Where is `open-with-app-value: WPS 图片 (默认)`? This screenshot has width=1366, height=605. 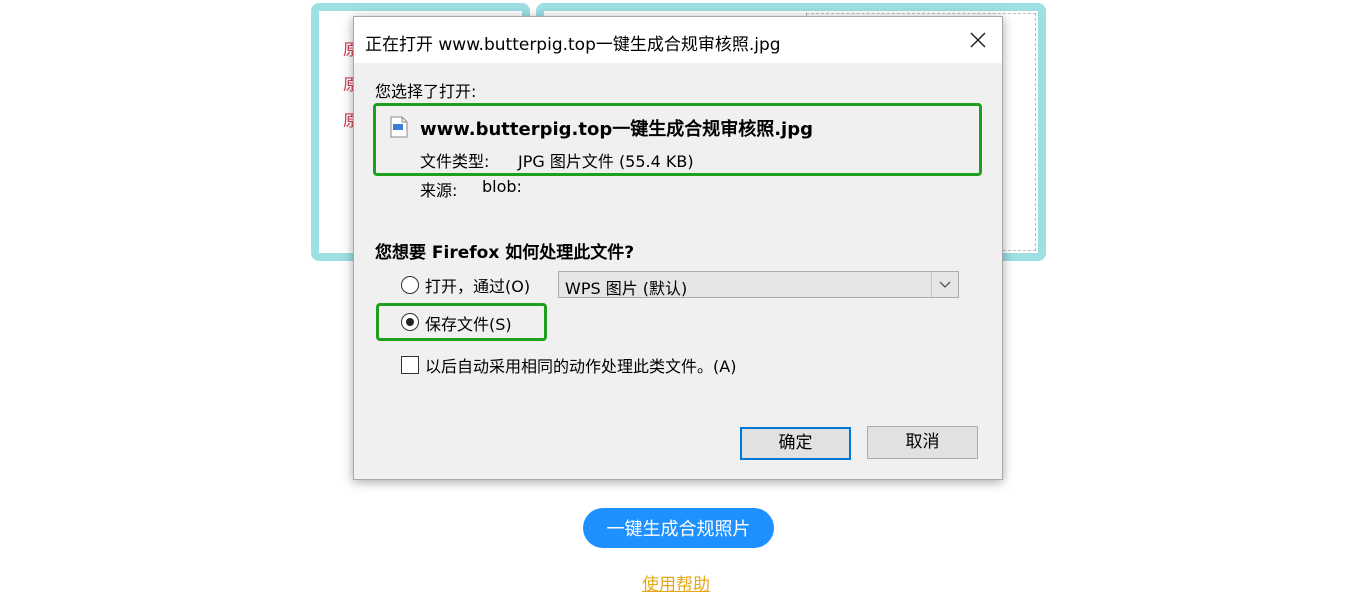
open-with-app-value: WPS 图片 (默认) is located at coordinates (626, 288).